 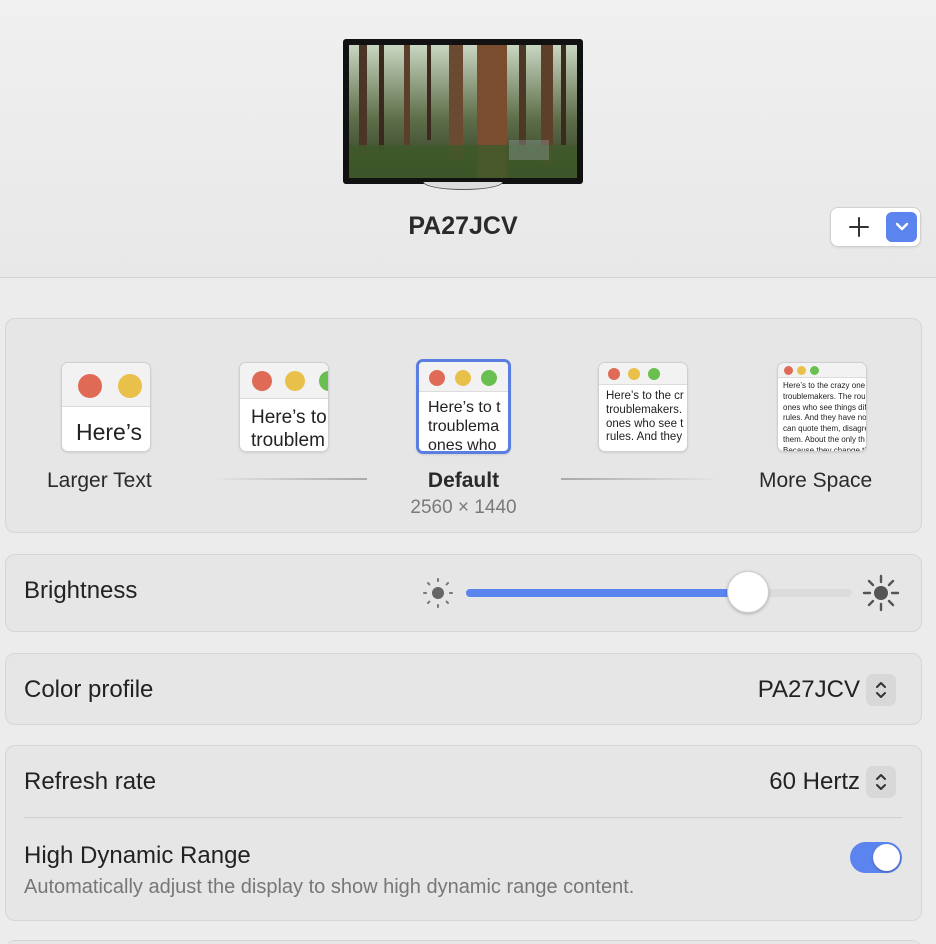 I want to click on brightness-label: Brightness, so click(x=81, y=590).